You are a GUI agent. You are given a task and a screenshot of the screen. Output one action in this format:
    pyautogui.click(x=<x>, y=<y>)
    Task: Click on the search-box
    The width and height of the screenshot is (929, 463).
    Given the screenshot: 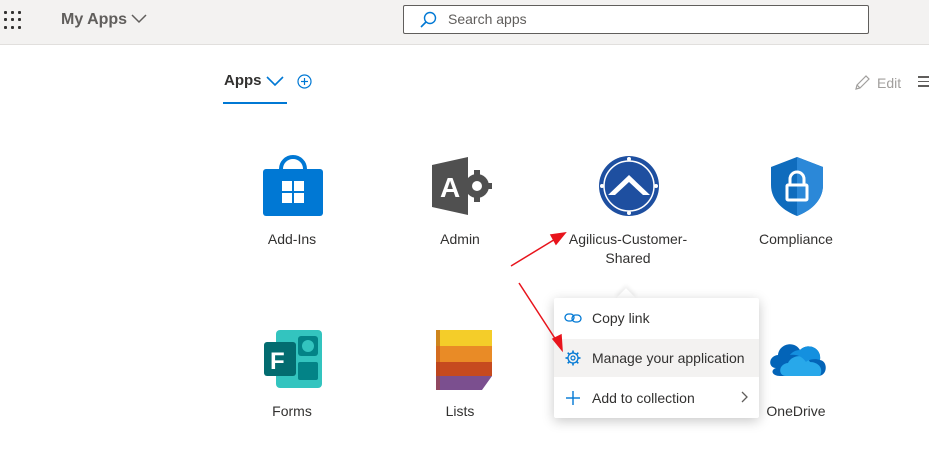 What is the action you would take?
    pyautogui.click(x=636, y=19)
    